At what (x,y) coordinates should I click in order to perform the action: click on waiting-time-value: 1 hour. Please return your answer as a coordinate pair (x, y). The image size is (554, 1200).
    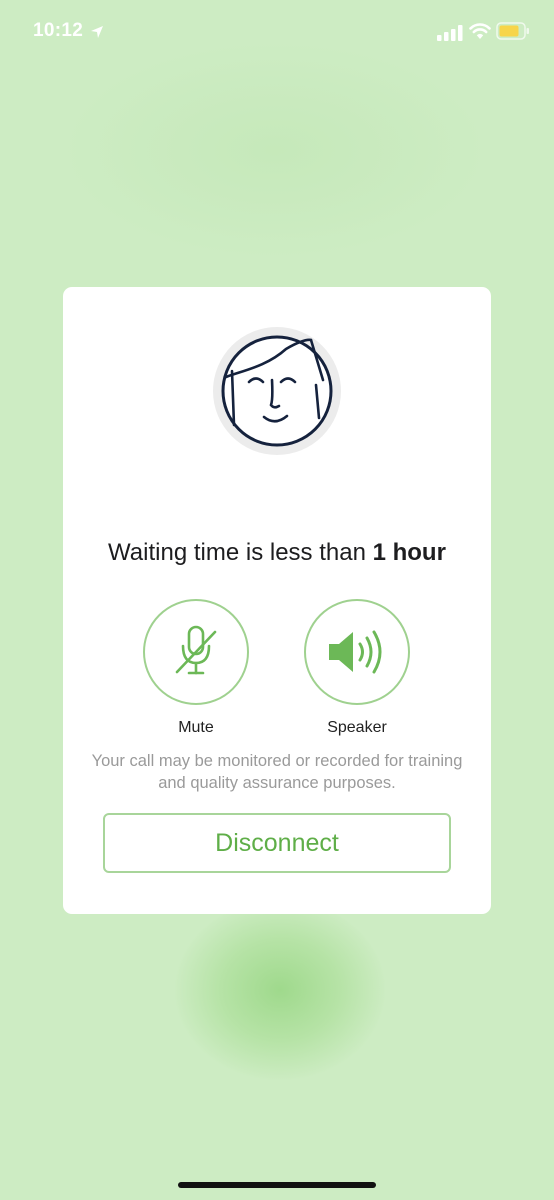
    Looking at the image, I should click on (409, 552).